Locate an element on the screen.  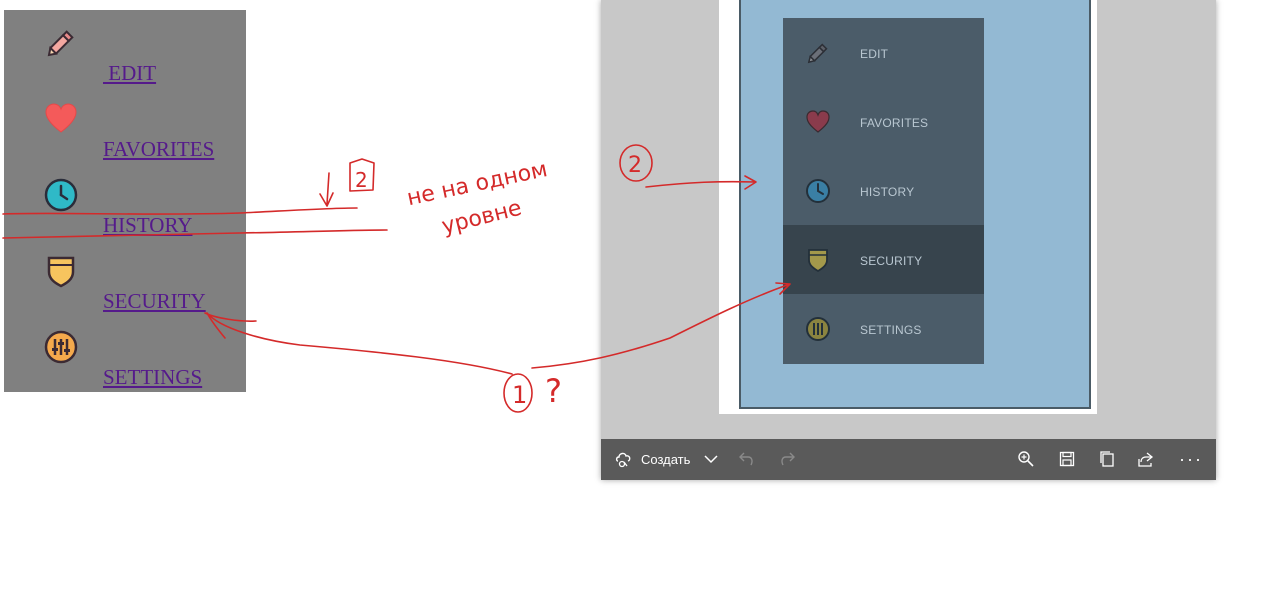
left-menu-link-history: HISTORY is located at coordinates (147, 225).